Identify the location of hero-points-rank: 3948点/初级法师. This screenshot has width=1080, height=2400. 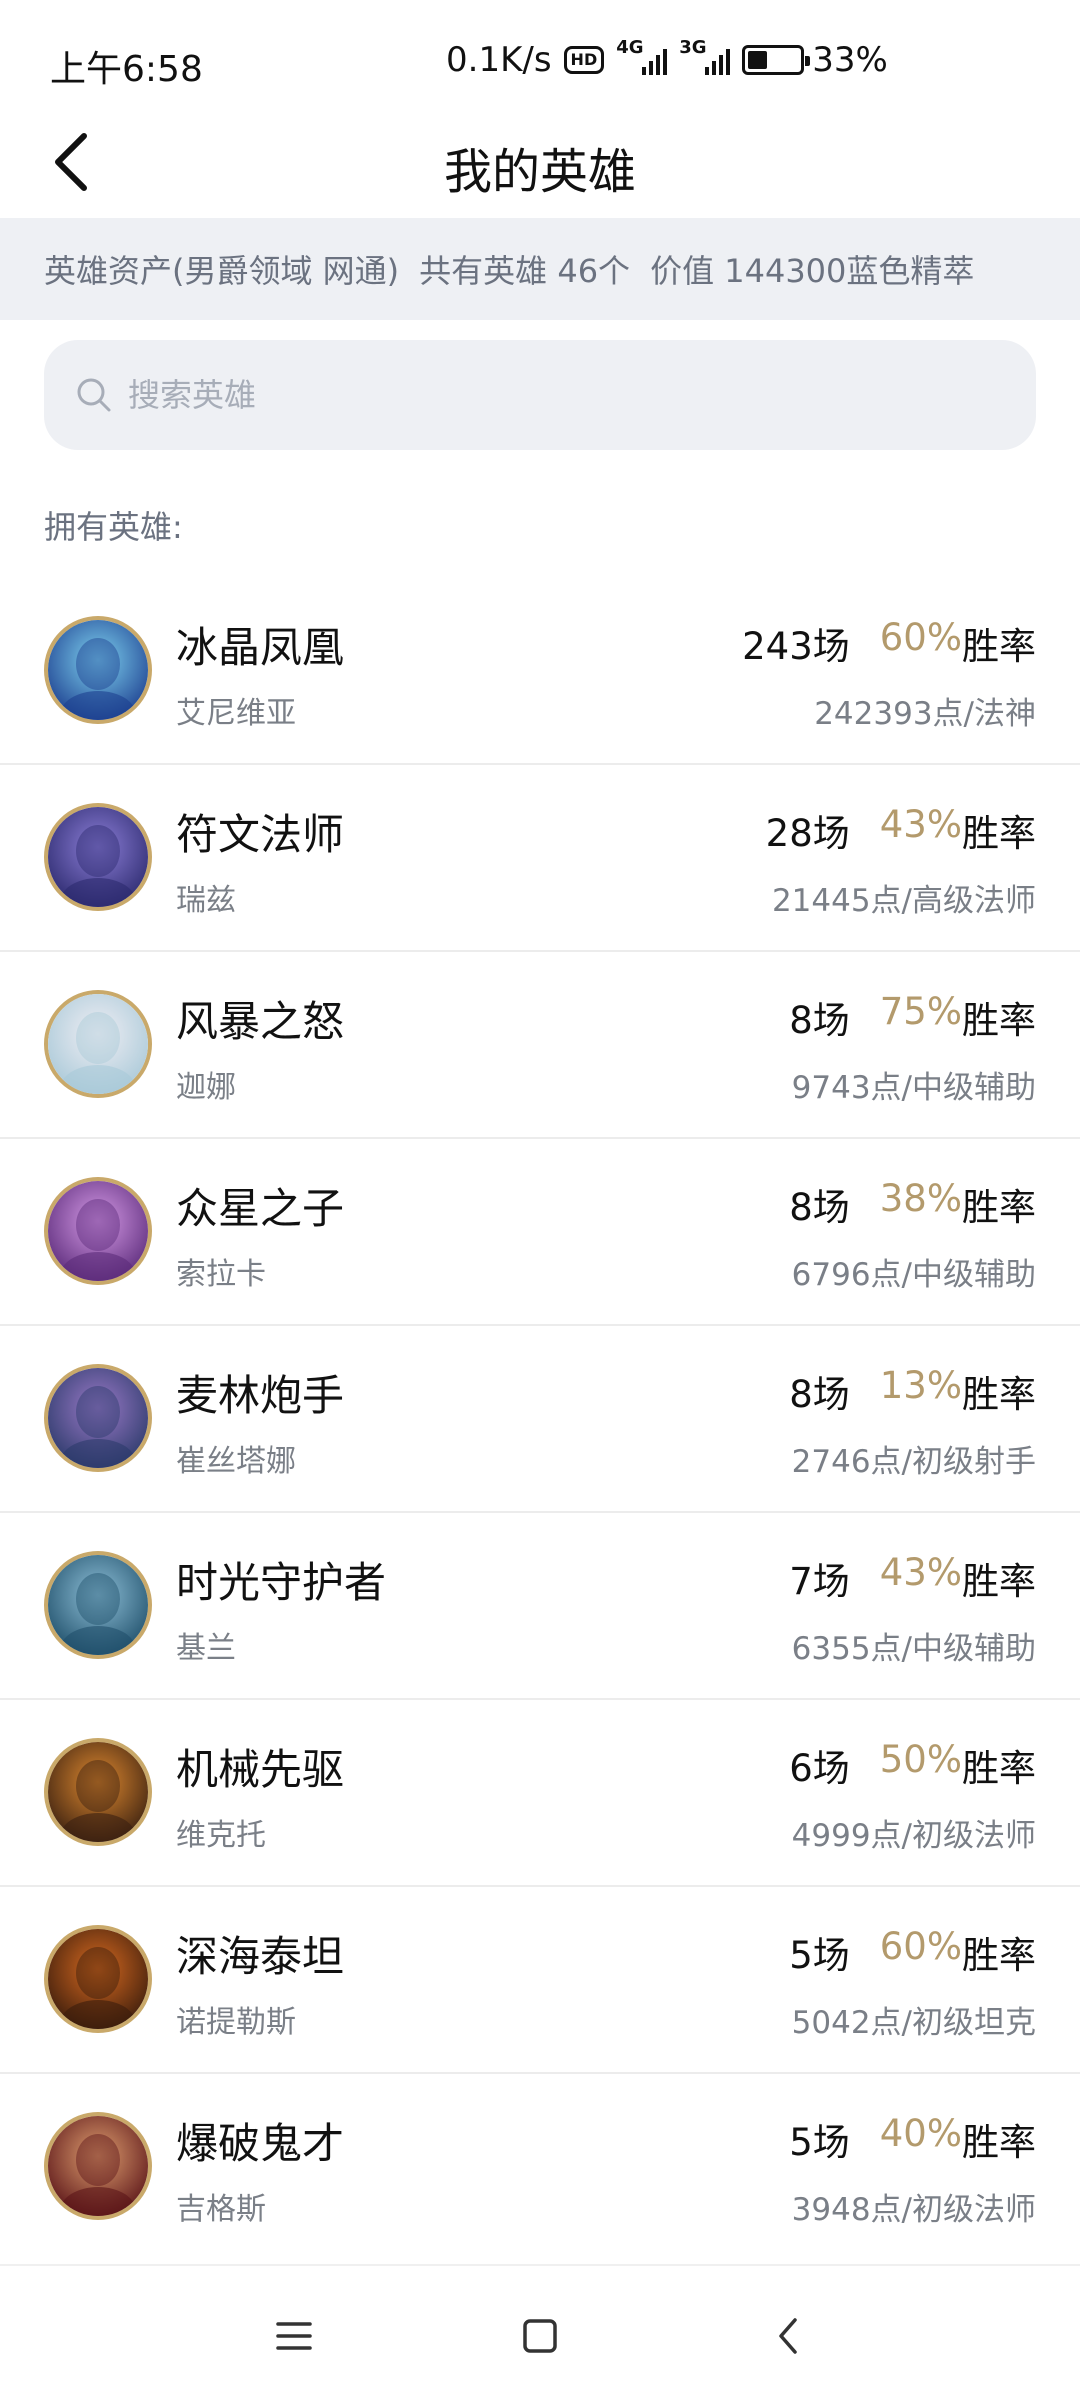
(913, 2210).